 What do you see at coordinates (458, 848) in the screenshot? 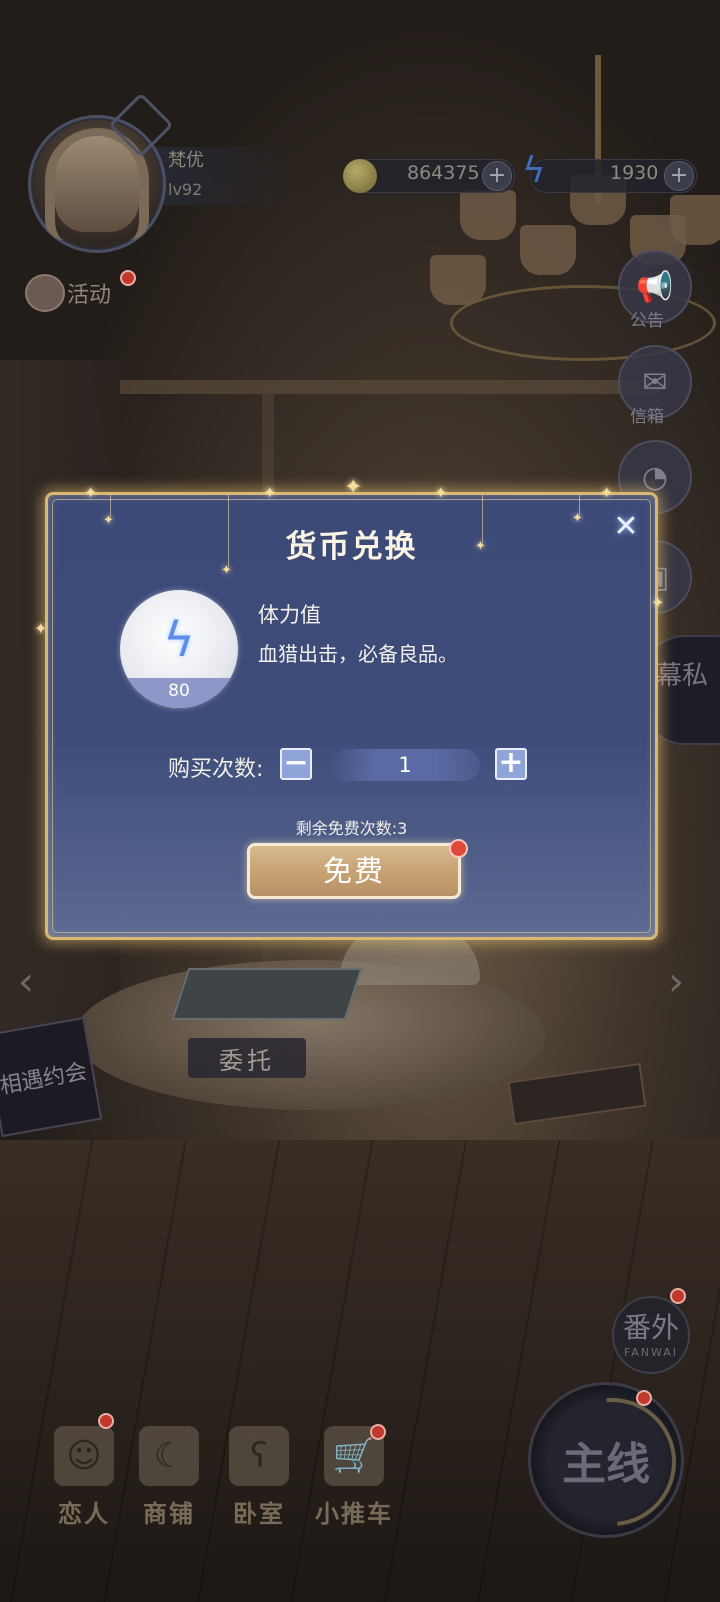
I see `free-button-notification-dot` at bounding box center [458, 848].